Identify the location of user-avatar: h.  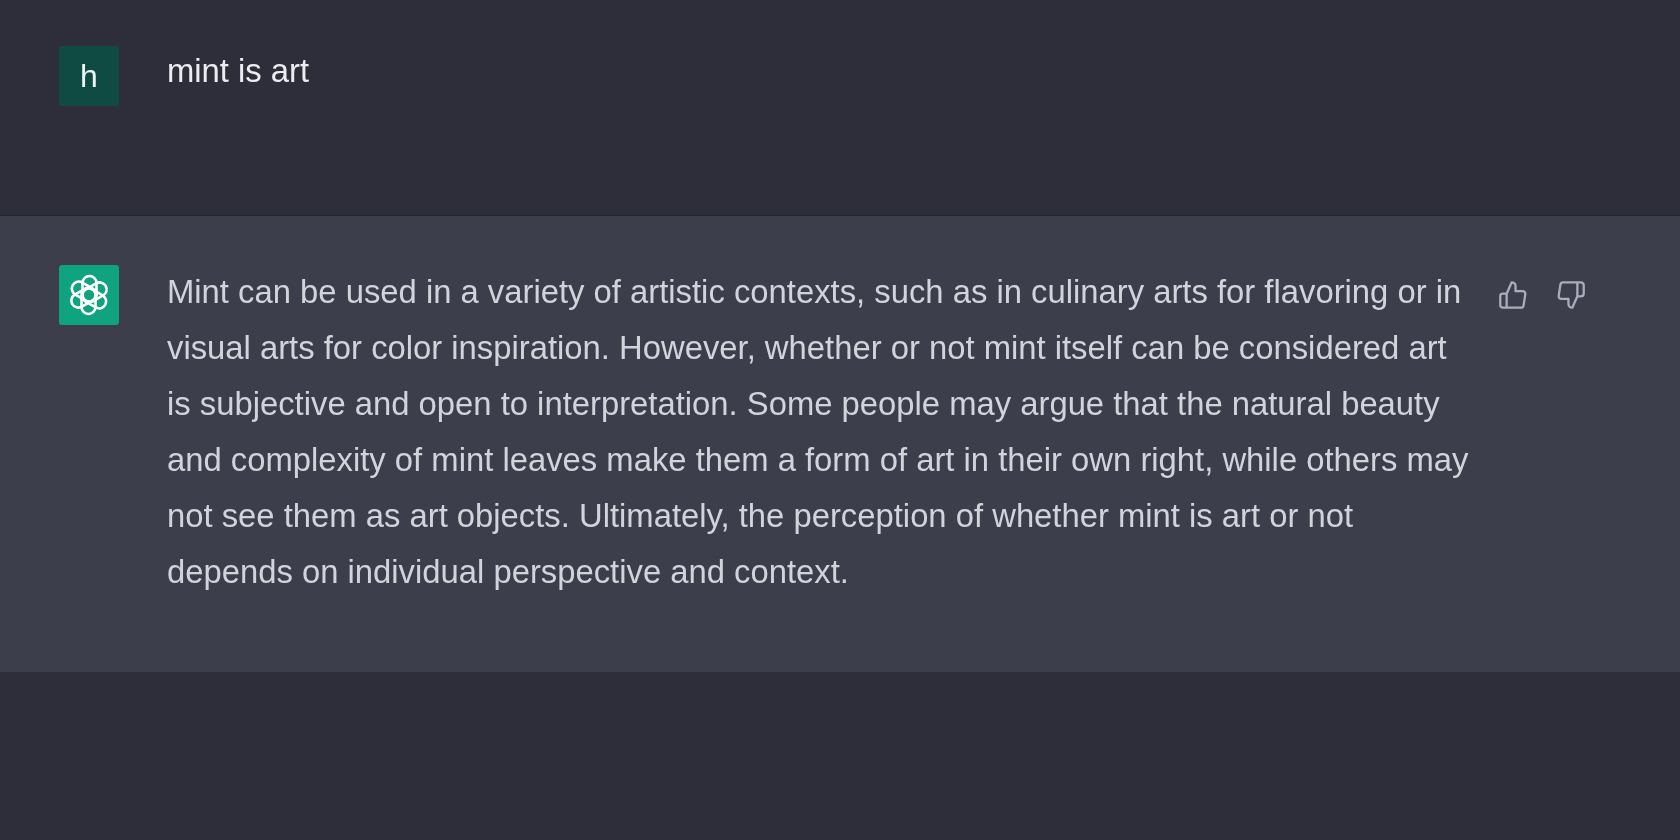
(89, 76).